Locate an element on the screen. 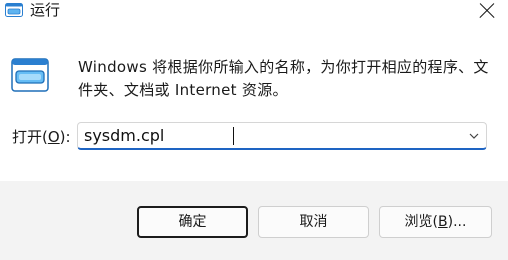 This screenshot has width=508, height=260. open-label: 打开(O): is located at coordinates (41, 137).